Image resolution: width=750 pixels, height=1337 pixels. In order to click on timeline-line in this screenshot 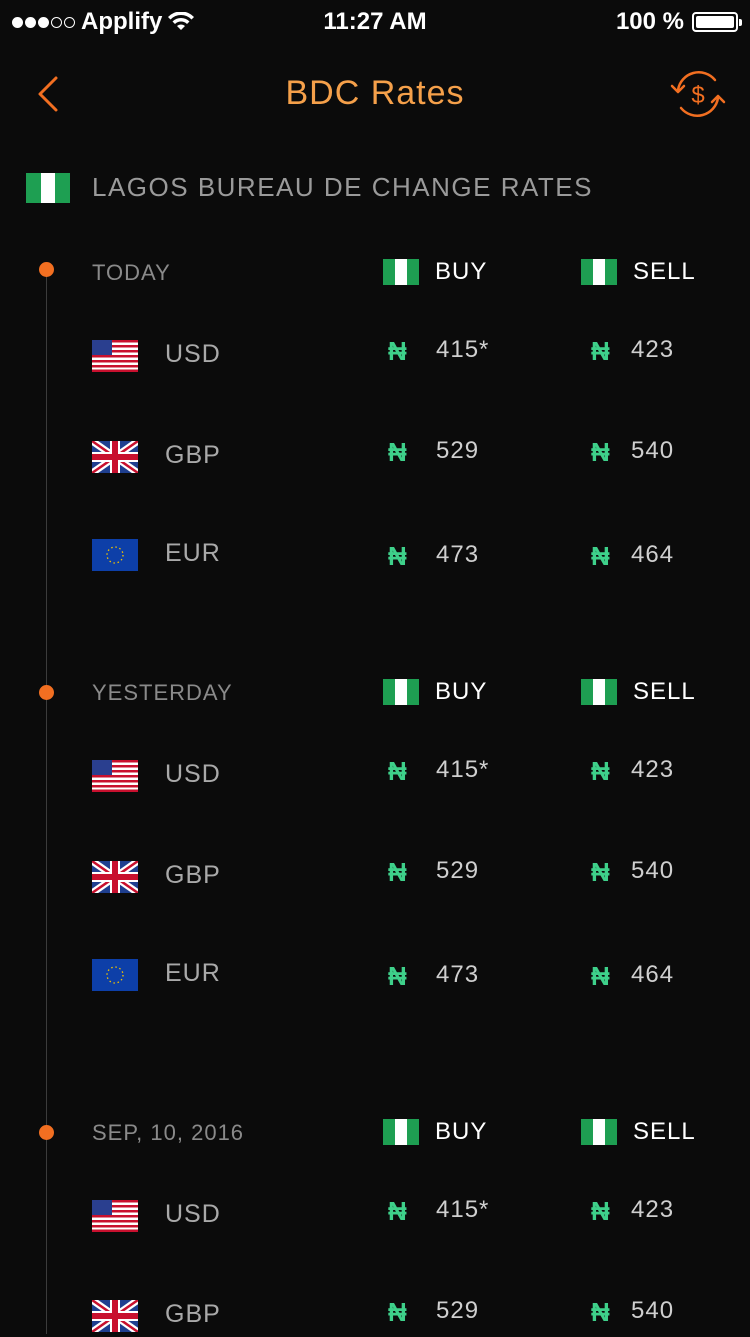, I will do `click(46, 802)`.